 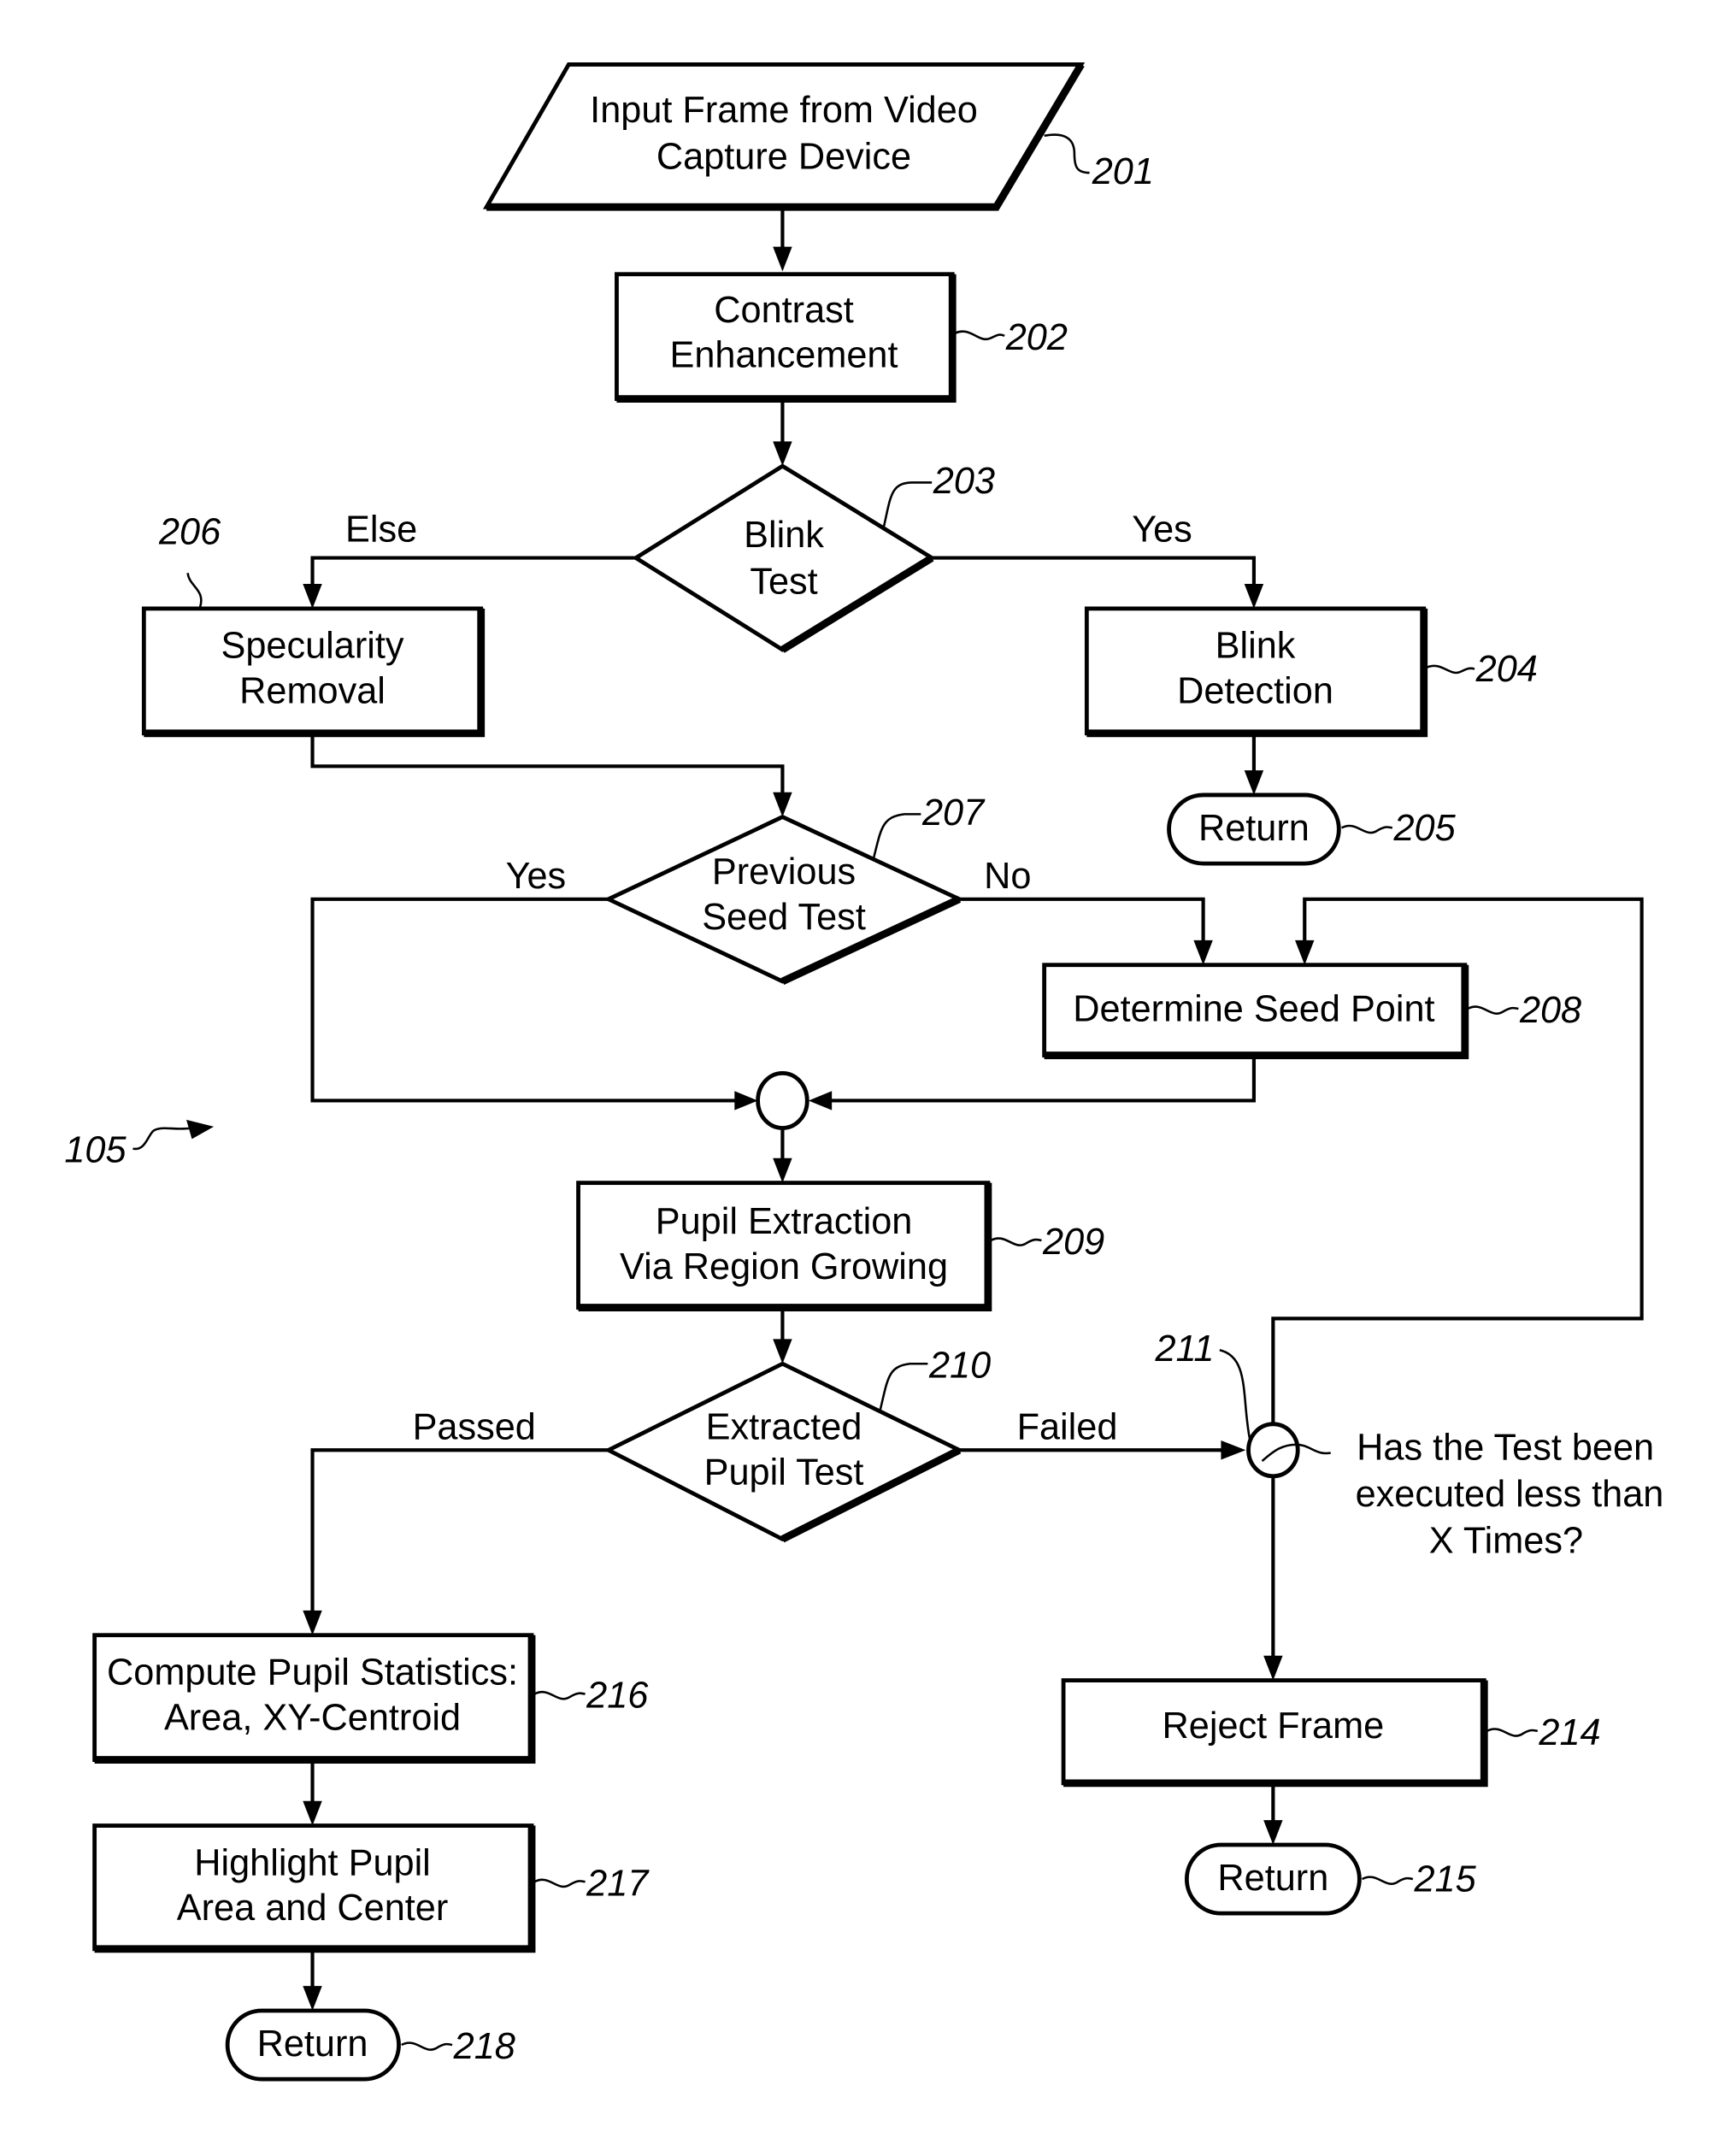 I want to click on node-211-line-1: Has the Test been, so click(x=1505, y=1447).